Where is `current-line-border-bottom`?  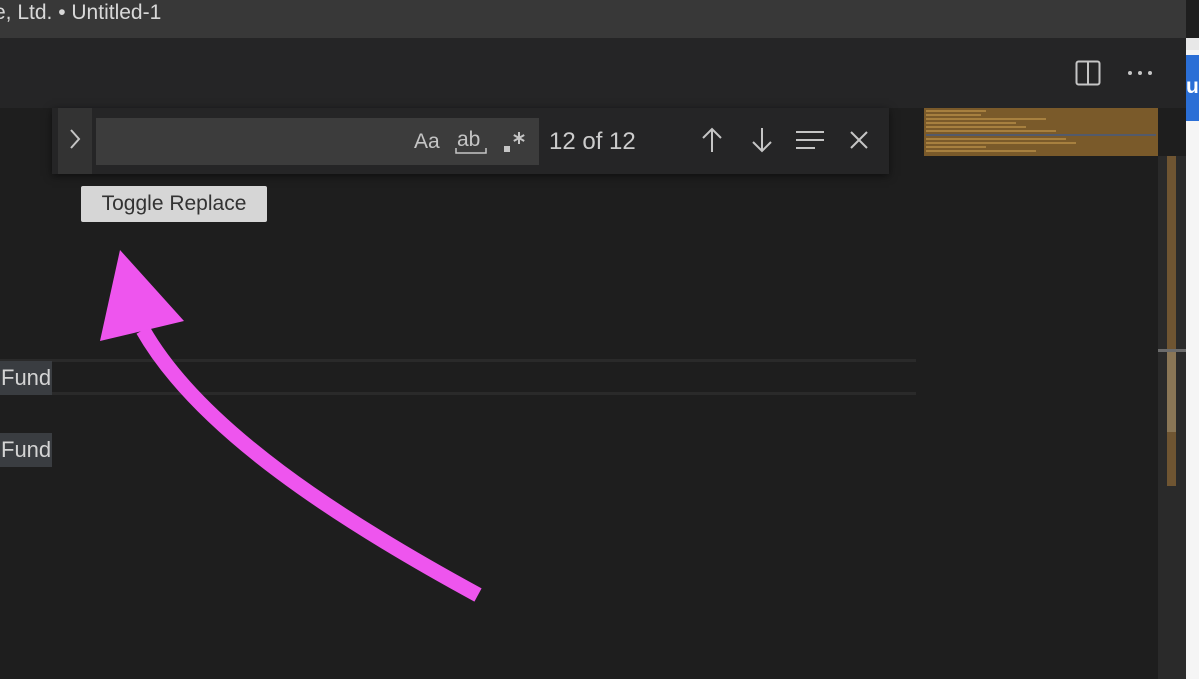 current-line-border-bottom is located at coordinates (458, 393).